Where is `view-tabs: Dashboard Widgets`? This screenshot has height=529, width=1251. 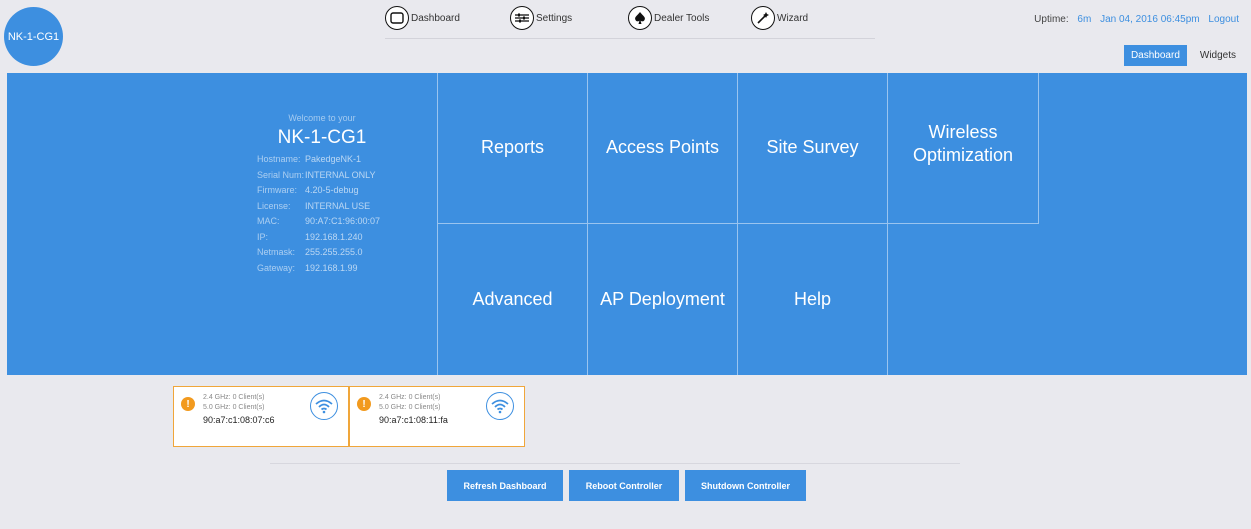
view-tabs: Dashboard Widgets is located at coordinates (1183, 55).